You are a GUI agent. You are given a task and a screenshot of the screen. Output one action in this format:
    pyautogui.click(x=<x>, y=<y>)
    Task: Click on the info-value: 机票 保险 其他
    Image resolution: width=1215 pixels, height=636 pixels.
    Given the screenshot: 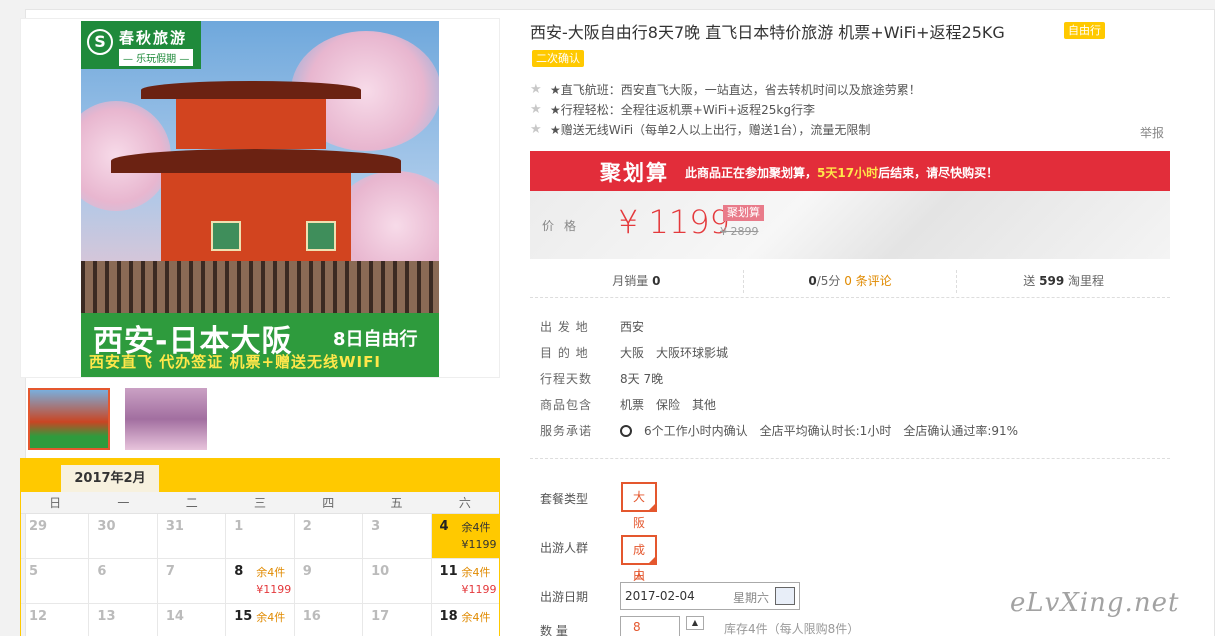 What is the action you would take?
    pyautogui.click(x=674, y=405)
    